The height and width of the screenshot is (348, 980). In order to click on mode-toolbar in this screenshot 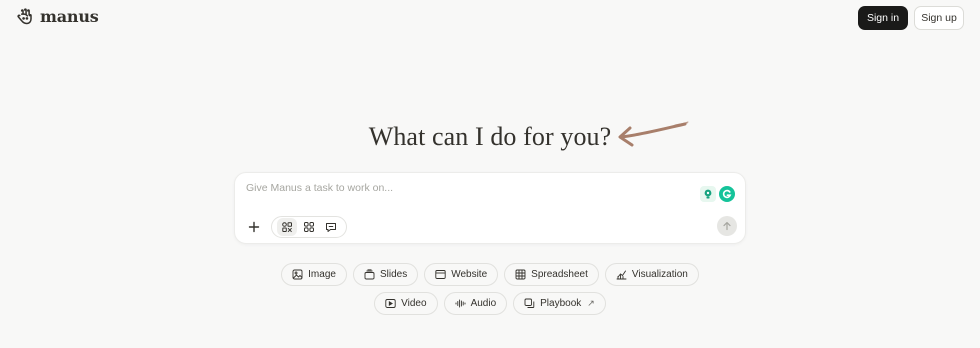, I will do `click(309, 227)`.